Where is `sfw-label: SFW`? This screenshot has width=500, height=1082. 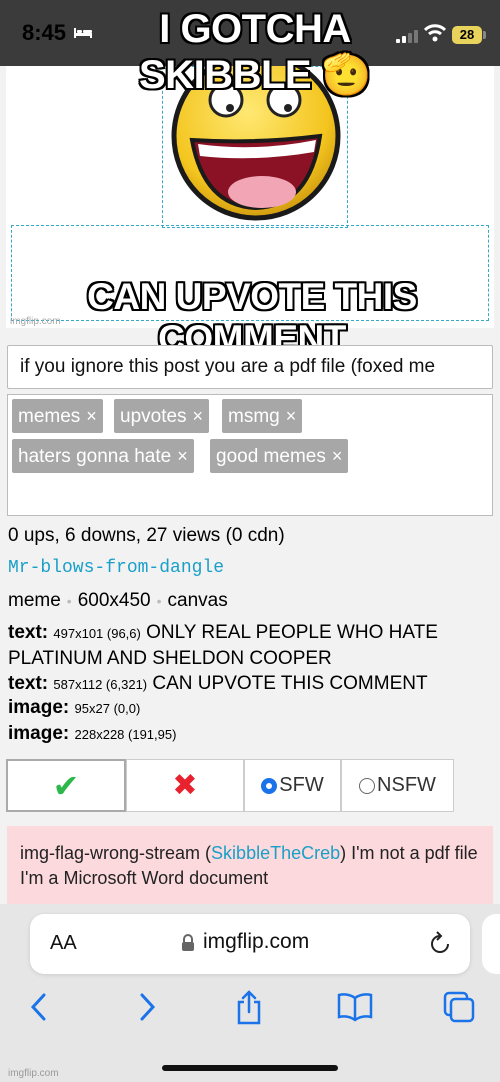
sfw-label: SFW is located at coordinates (301, 785).